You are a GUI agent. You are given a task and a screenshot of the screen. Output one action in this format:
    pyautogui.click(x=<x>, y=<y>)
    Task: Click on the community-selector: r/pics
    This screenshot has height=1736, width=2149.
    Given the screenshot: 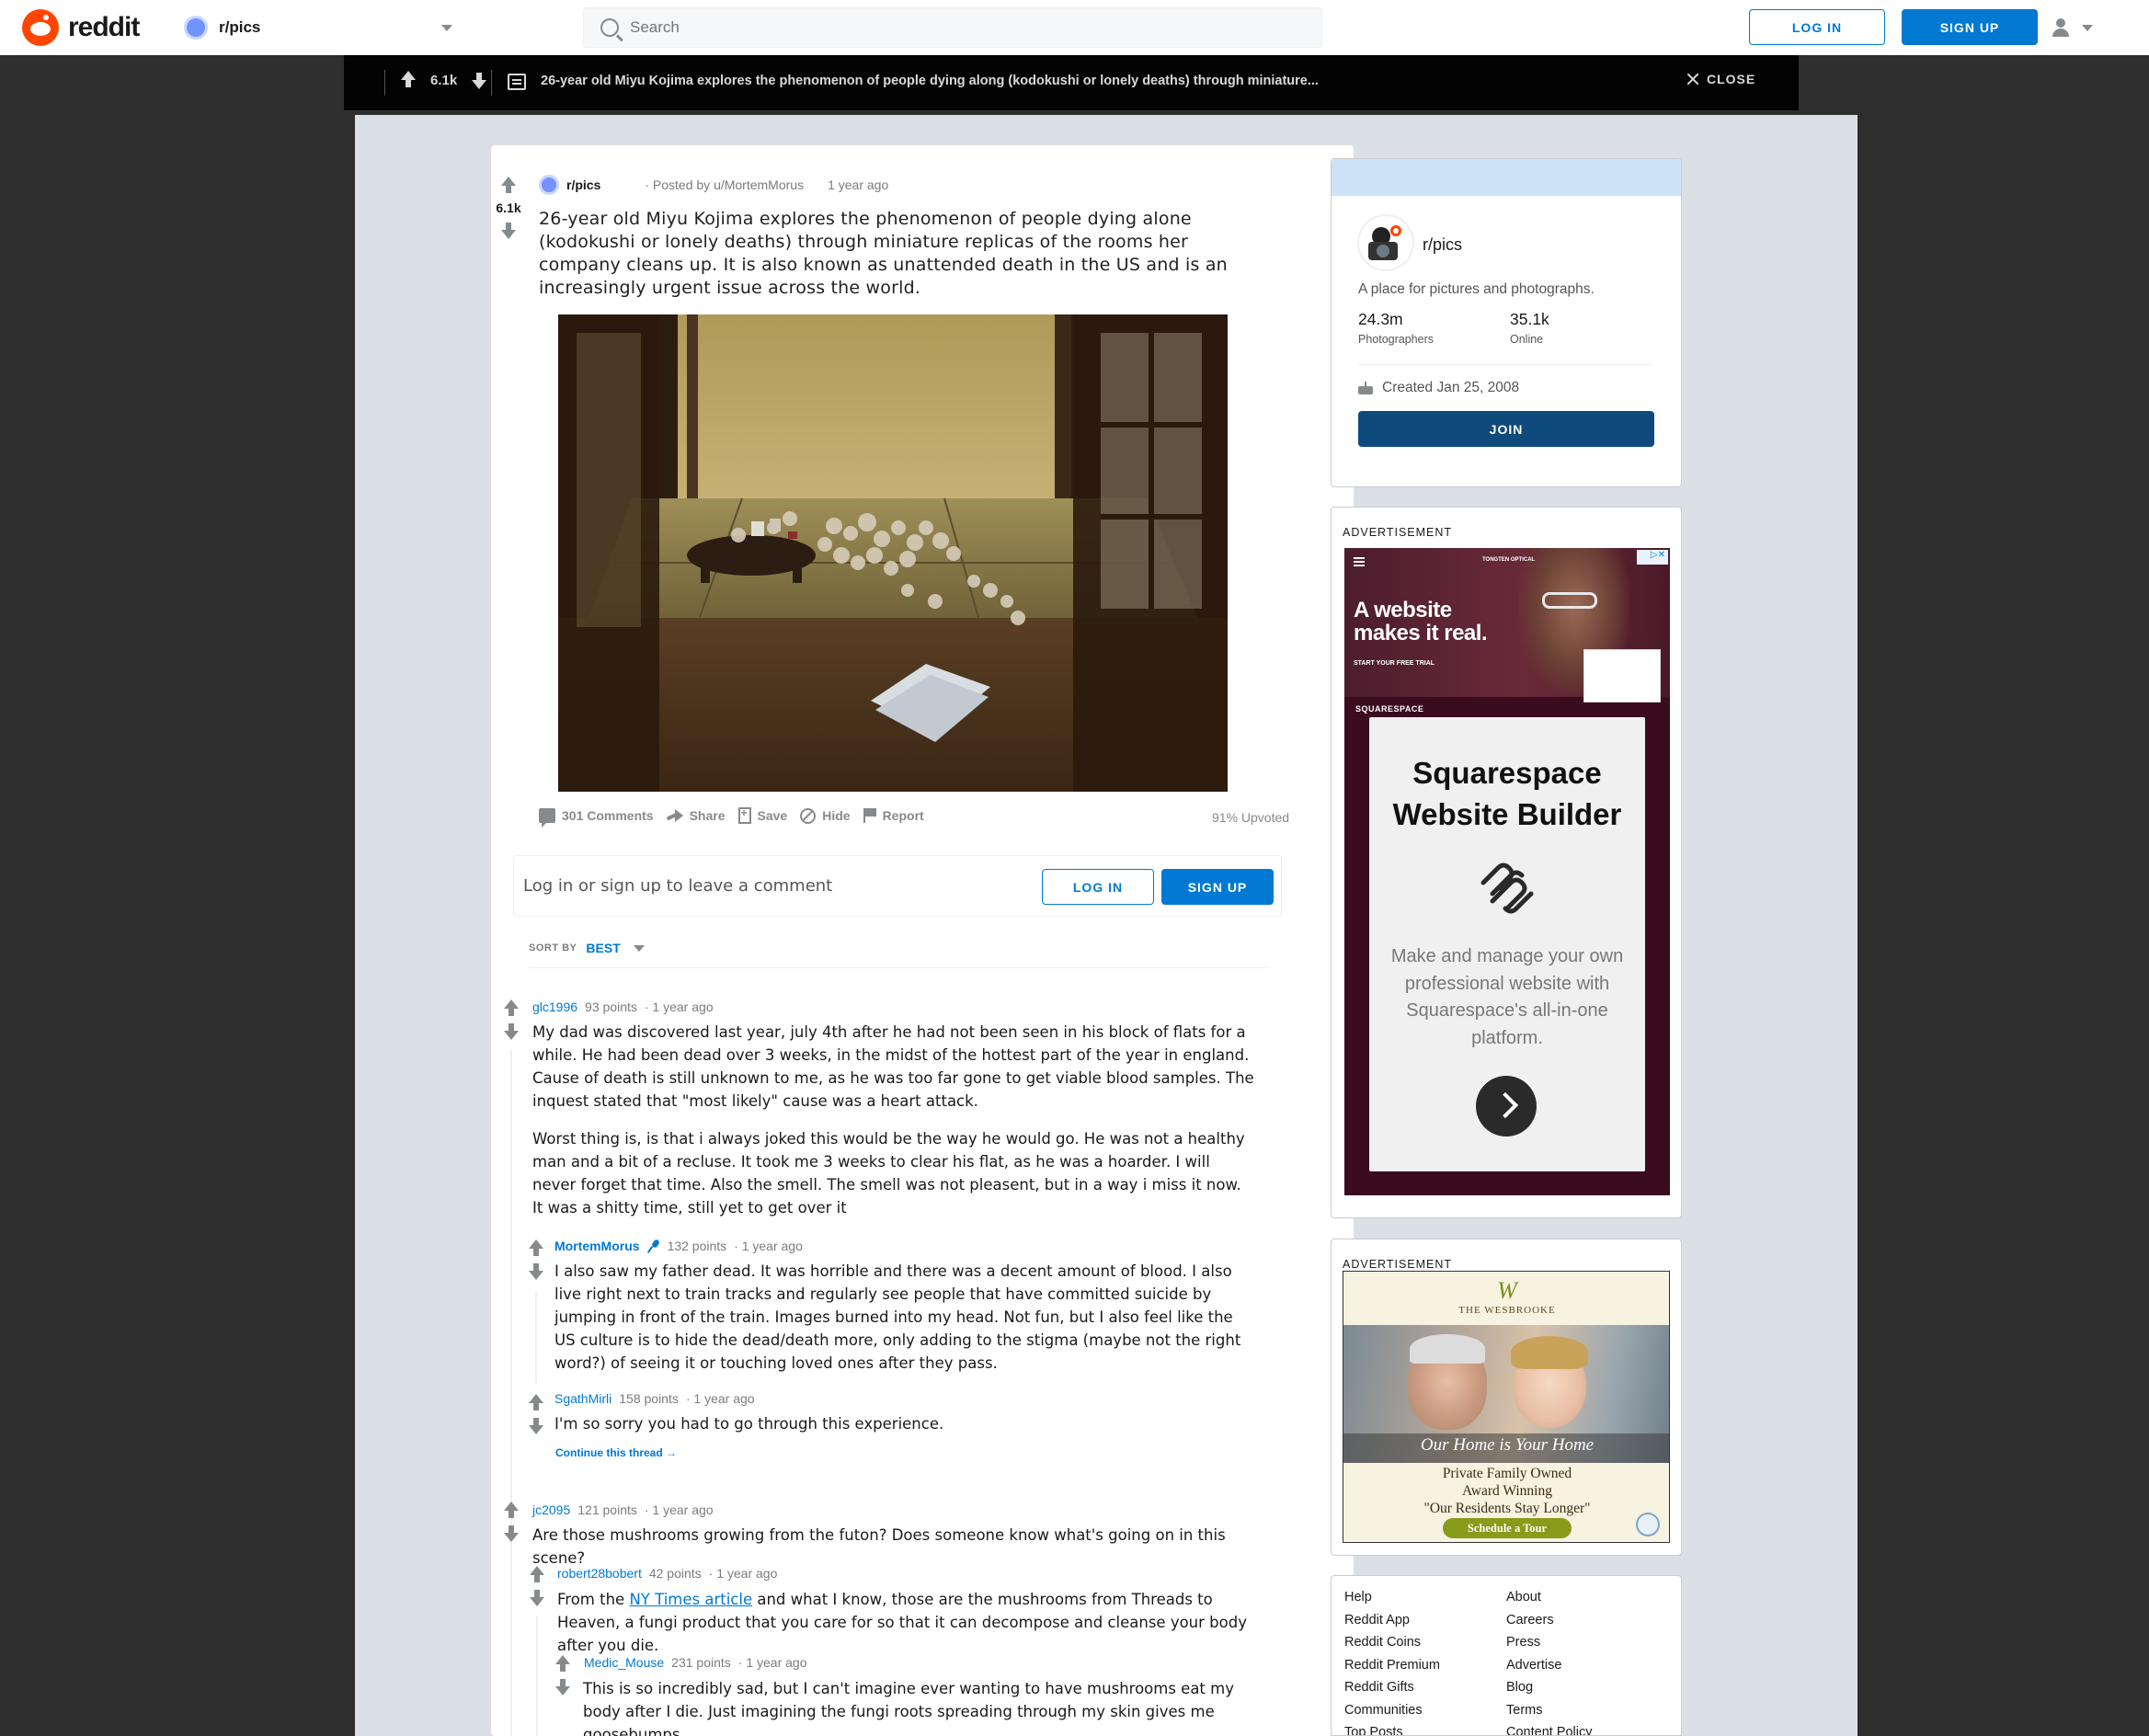 What is the action you would take?
    pyautogui.click(x=322, y=27)
    